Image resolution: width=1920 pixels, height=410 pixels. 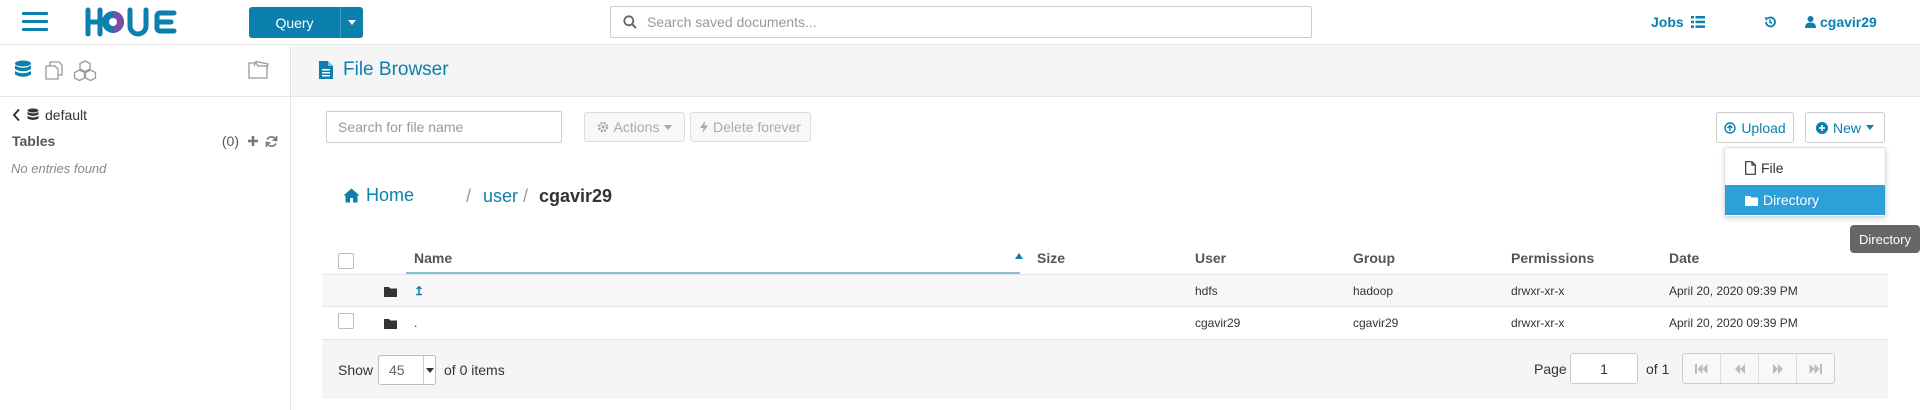 I want to click on breadcrumb-user: user, so click(x=500, y=196).